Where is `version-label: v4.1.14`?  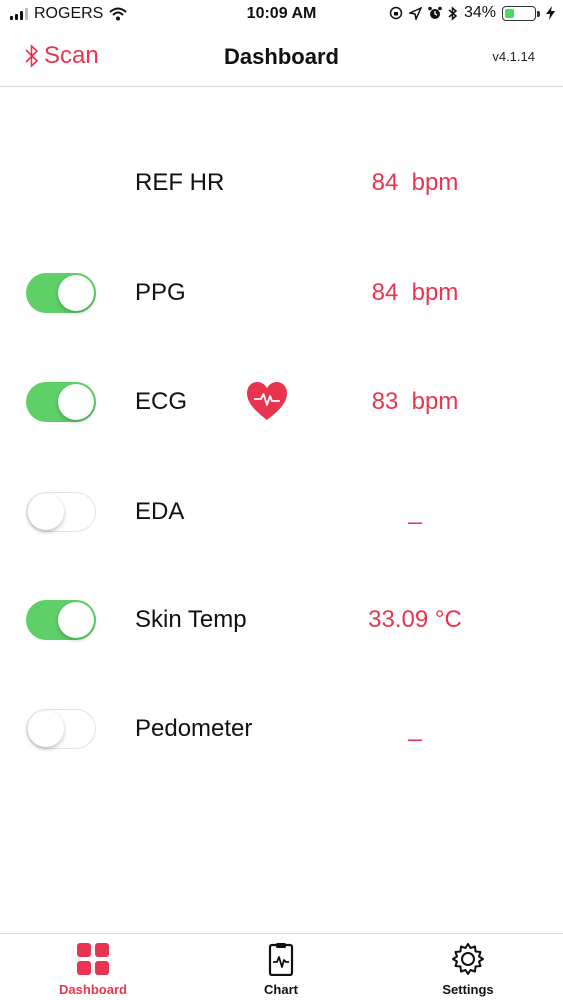
version-label: v4.1.14 is located at coordinates (513, 56).